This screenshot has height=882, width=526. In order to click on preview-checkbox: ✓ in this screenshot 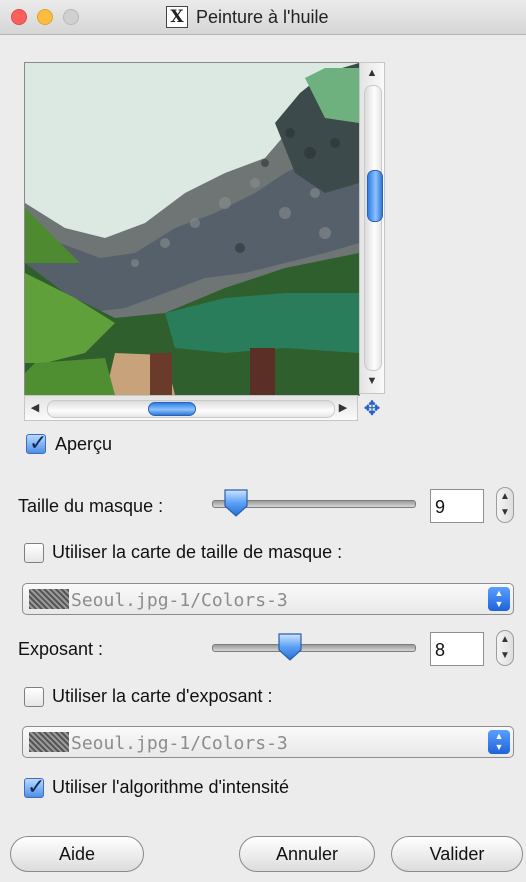, I will do `click(36, 442)`.